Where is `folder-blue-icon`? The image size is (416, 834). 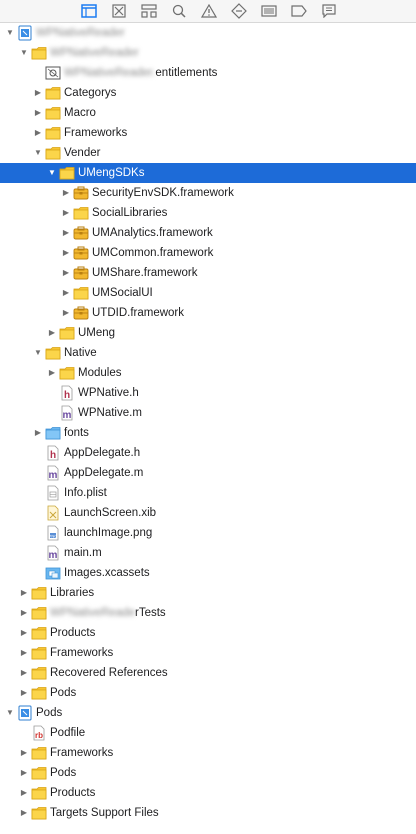 folder-blue-icon is located at coordinates (53, 433).